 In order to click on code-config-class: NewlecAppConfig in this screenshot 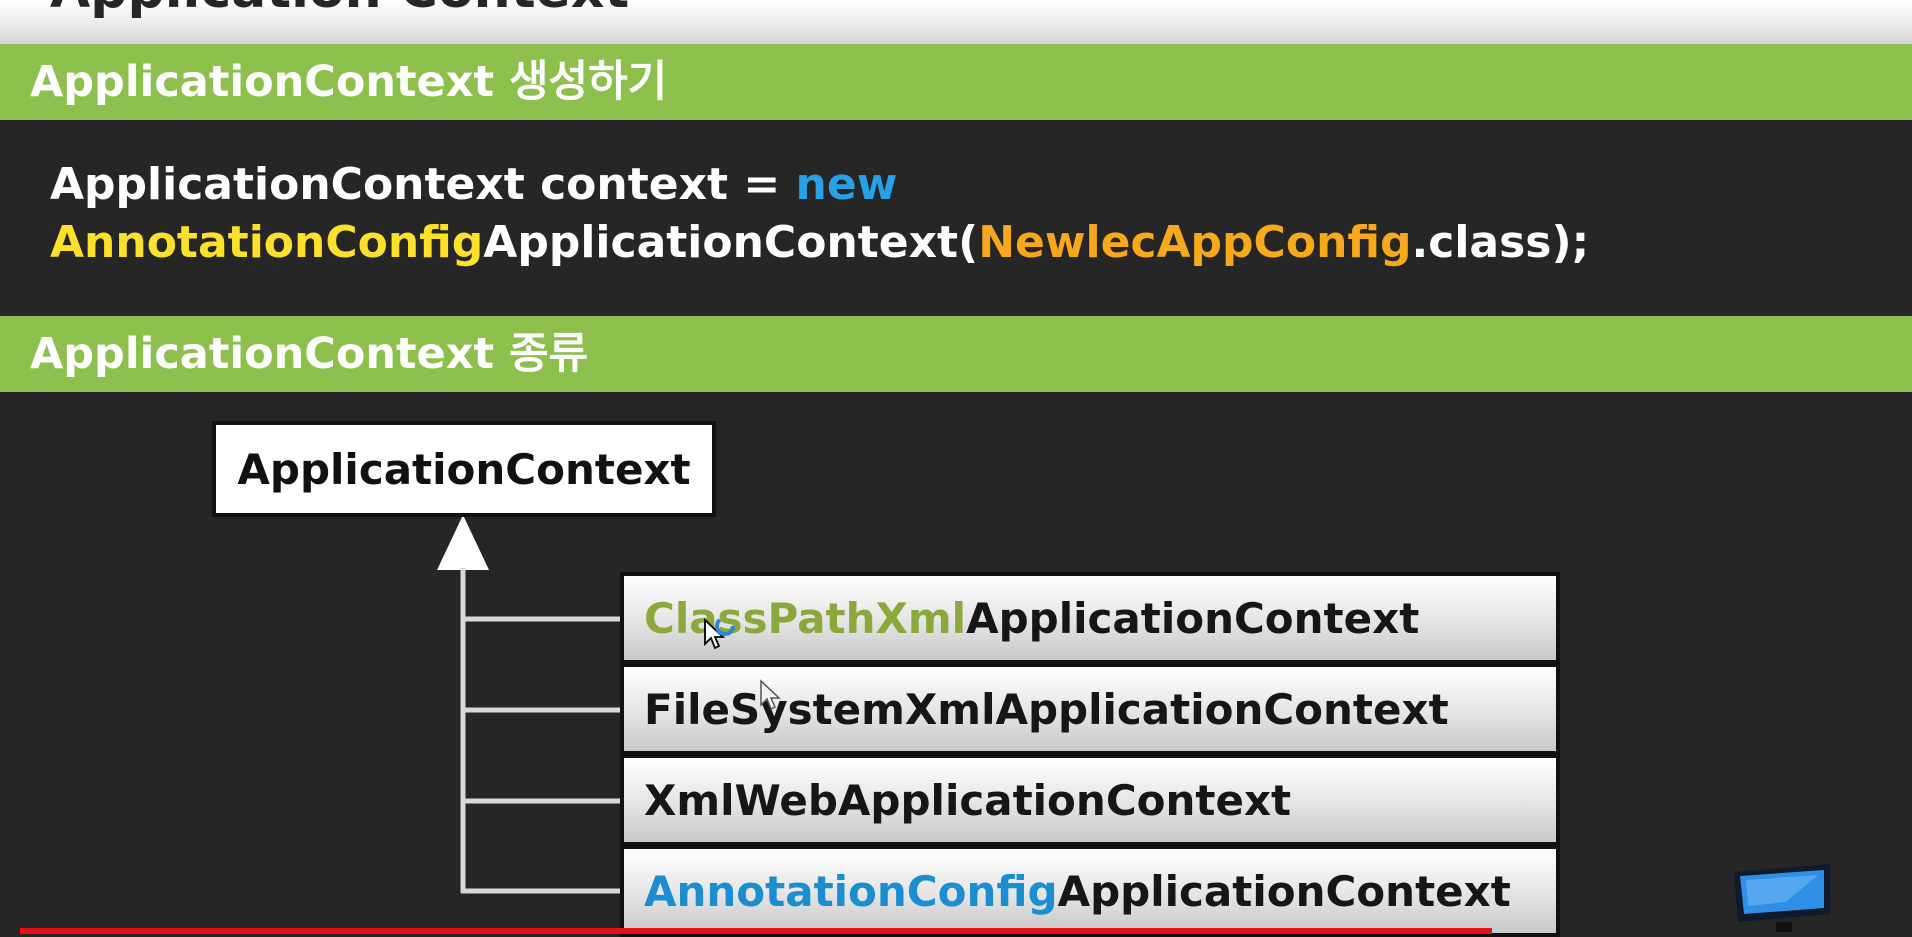, I will do `click(1195, 242)`.